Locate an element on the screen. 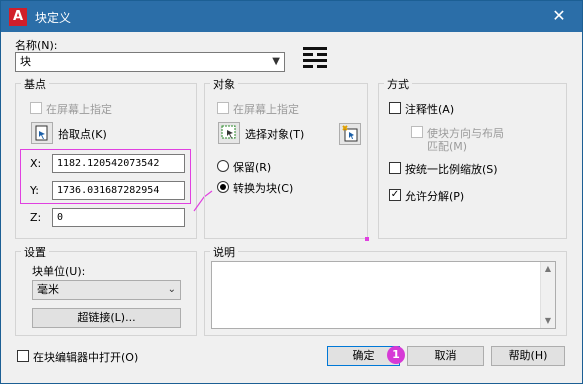 The height and width of the screenshot is (384, 583). name-combobox: 块 ▼ is located at coordinates (150, 62).